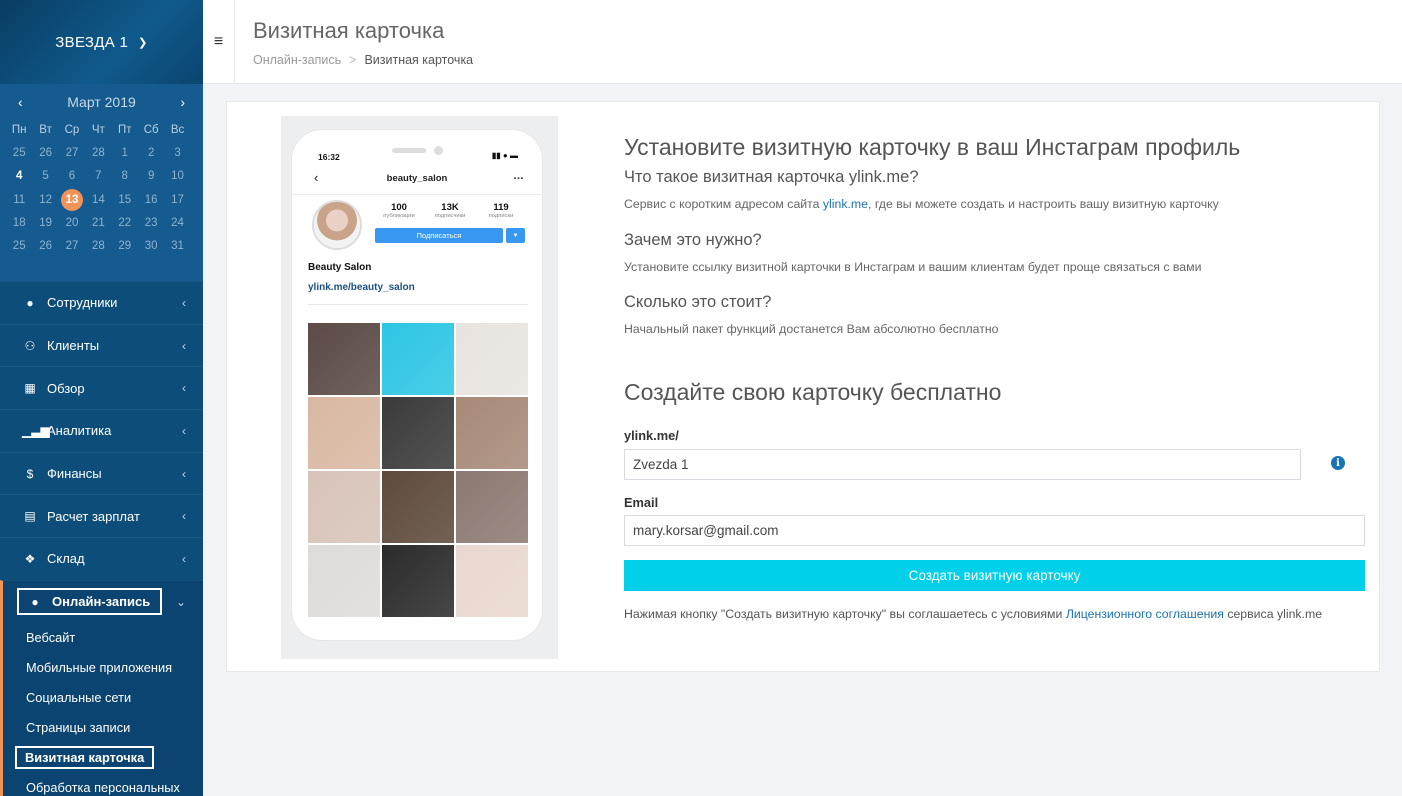 This screenshot has width=1402, height=796. I want to click on calendar-day: 12, so click(45, 199).